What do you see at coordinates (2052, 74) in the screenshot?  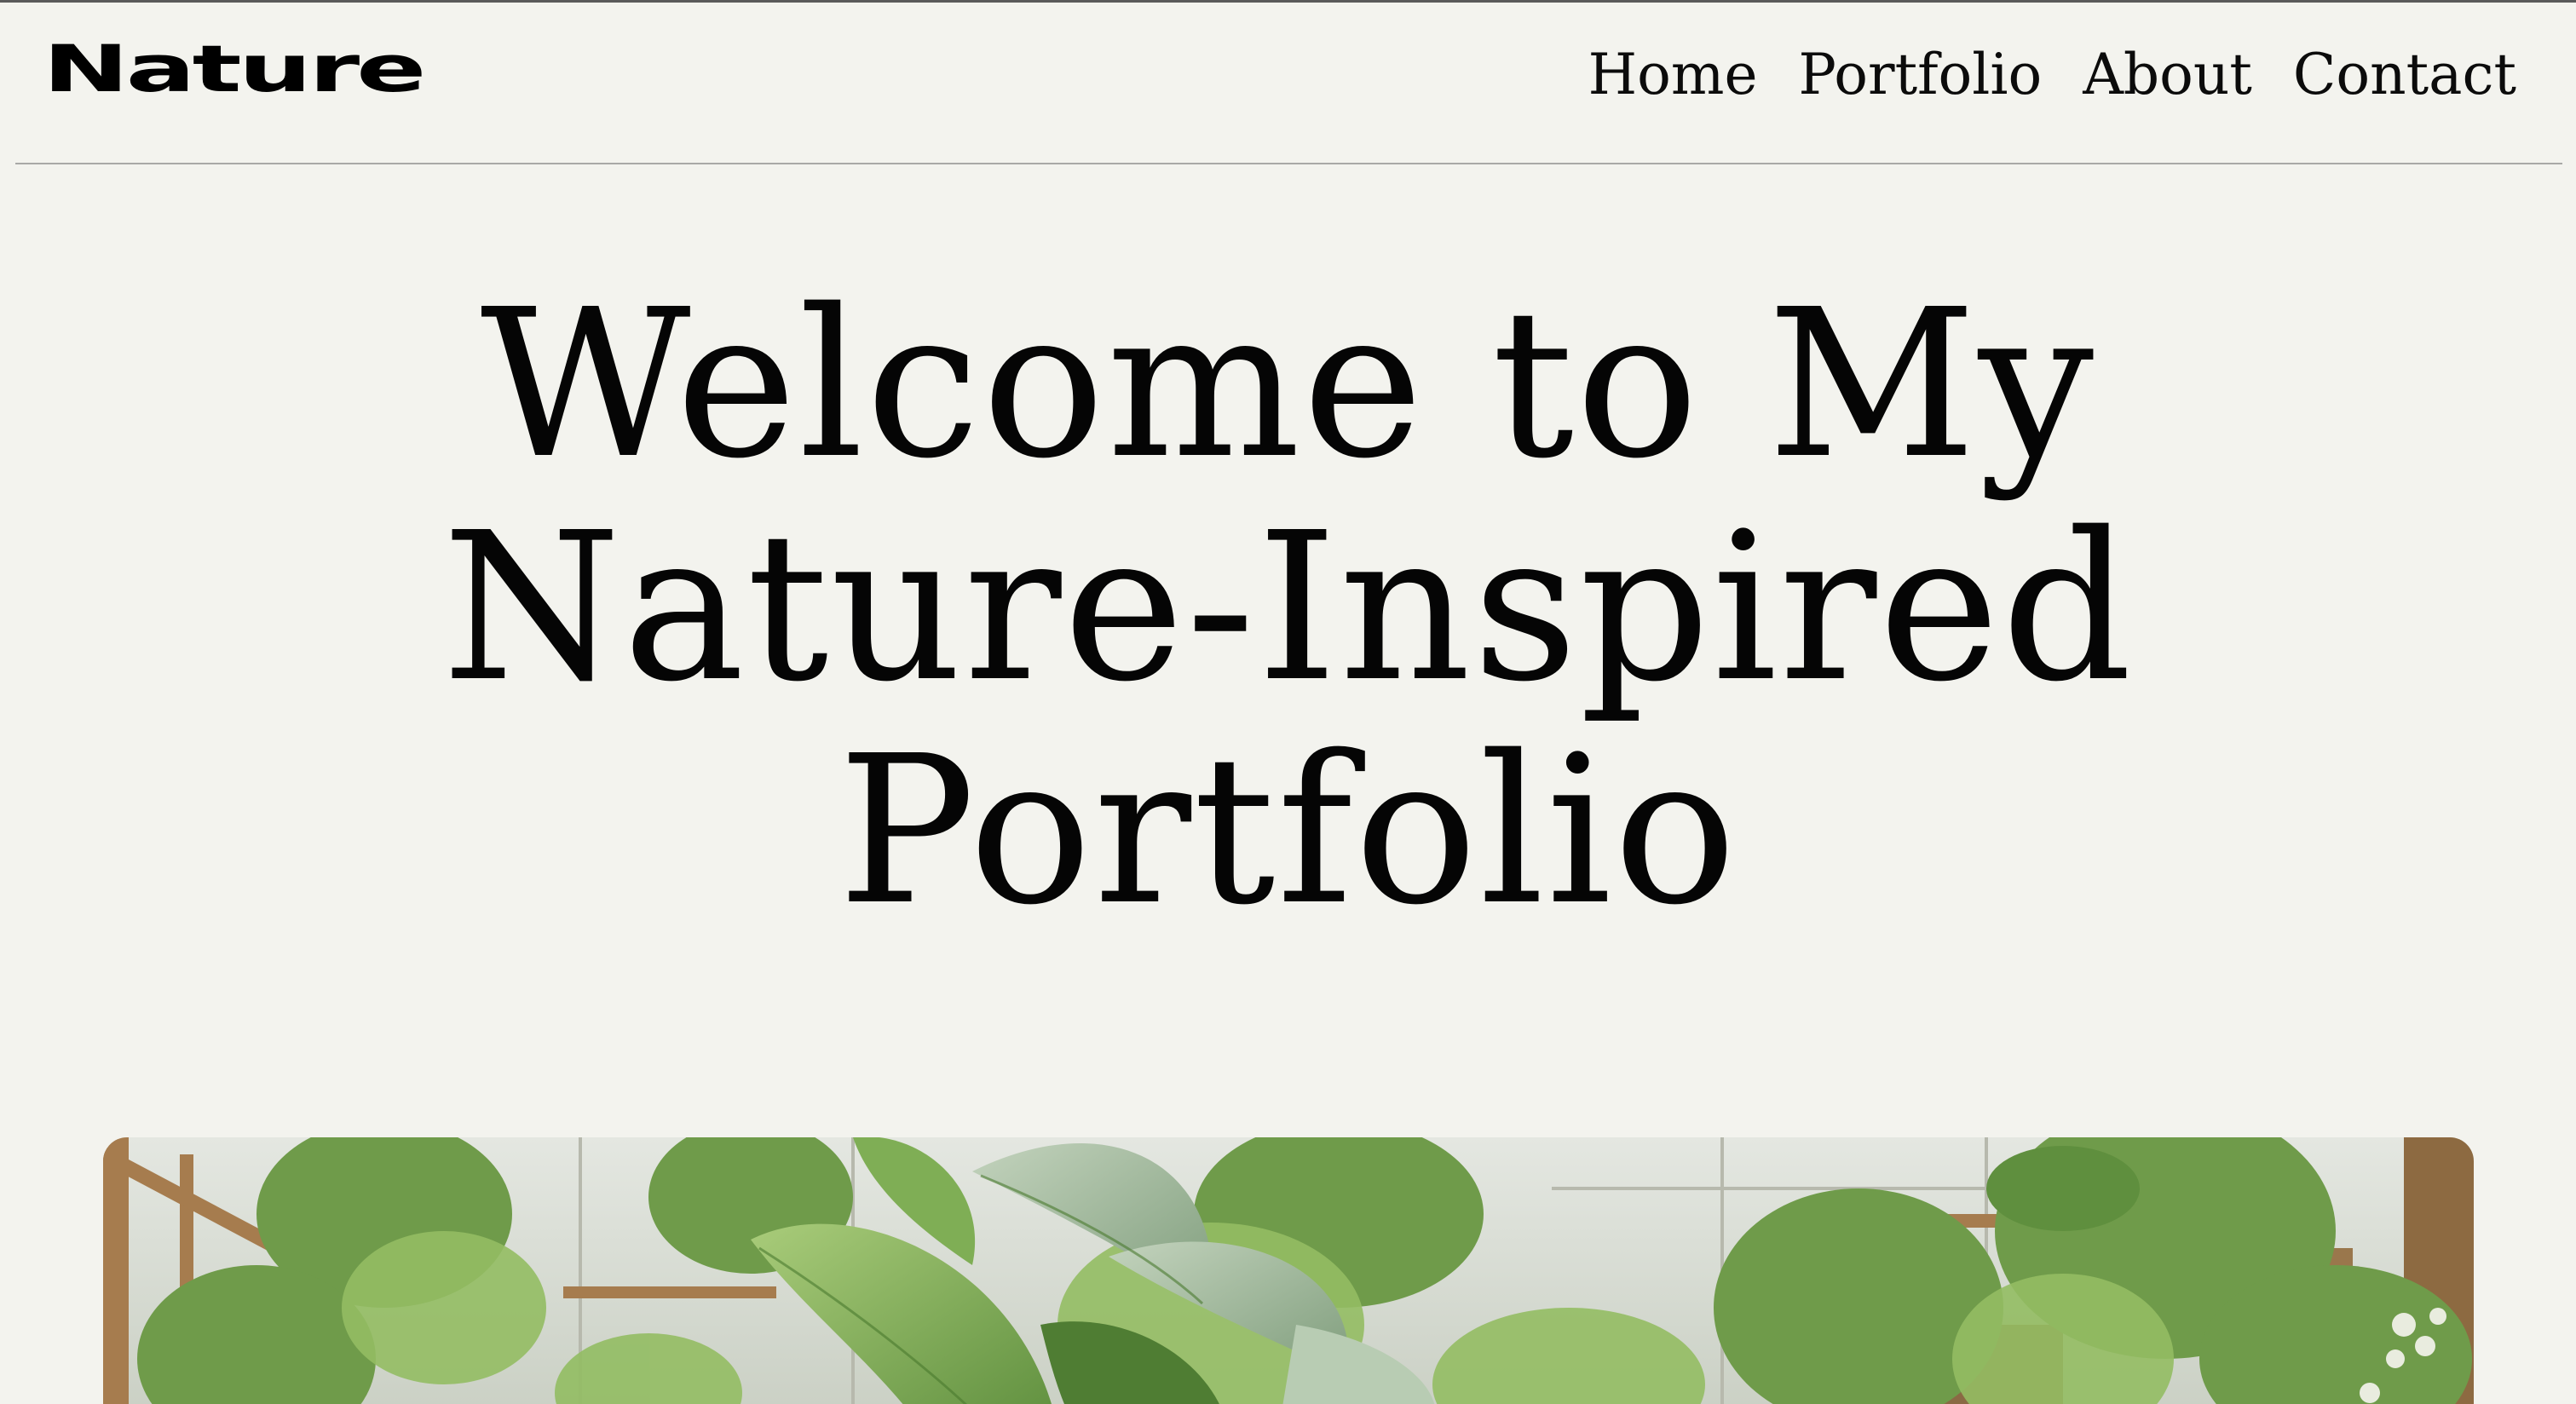 I see `main-nav: Home Portfolio About Contact` at bounding box center [2052, 74].